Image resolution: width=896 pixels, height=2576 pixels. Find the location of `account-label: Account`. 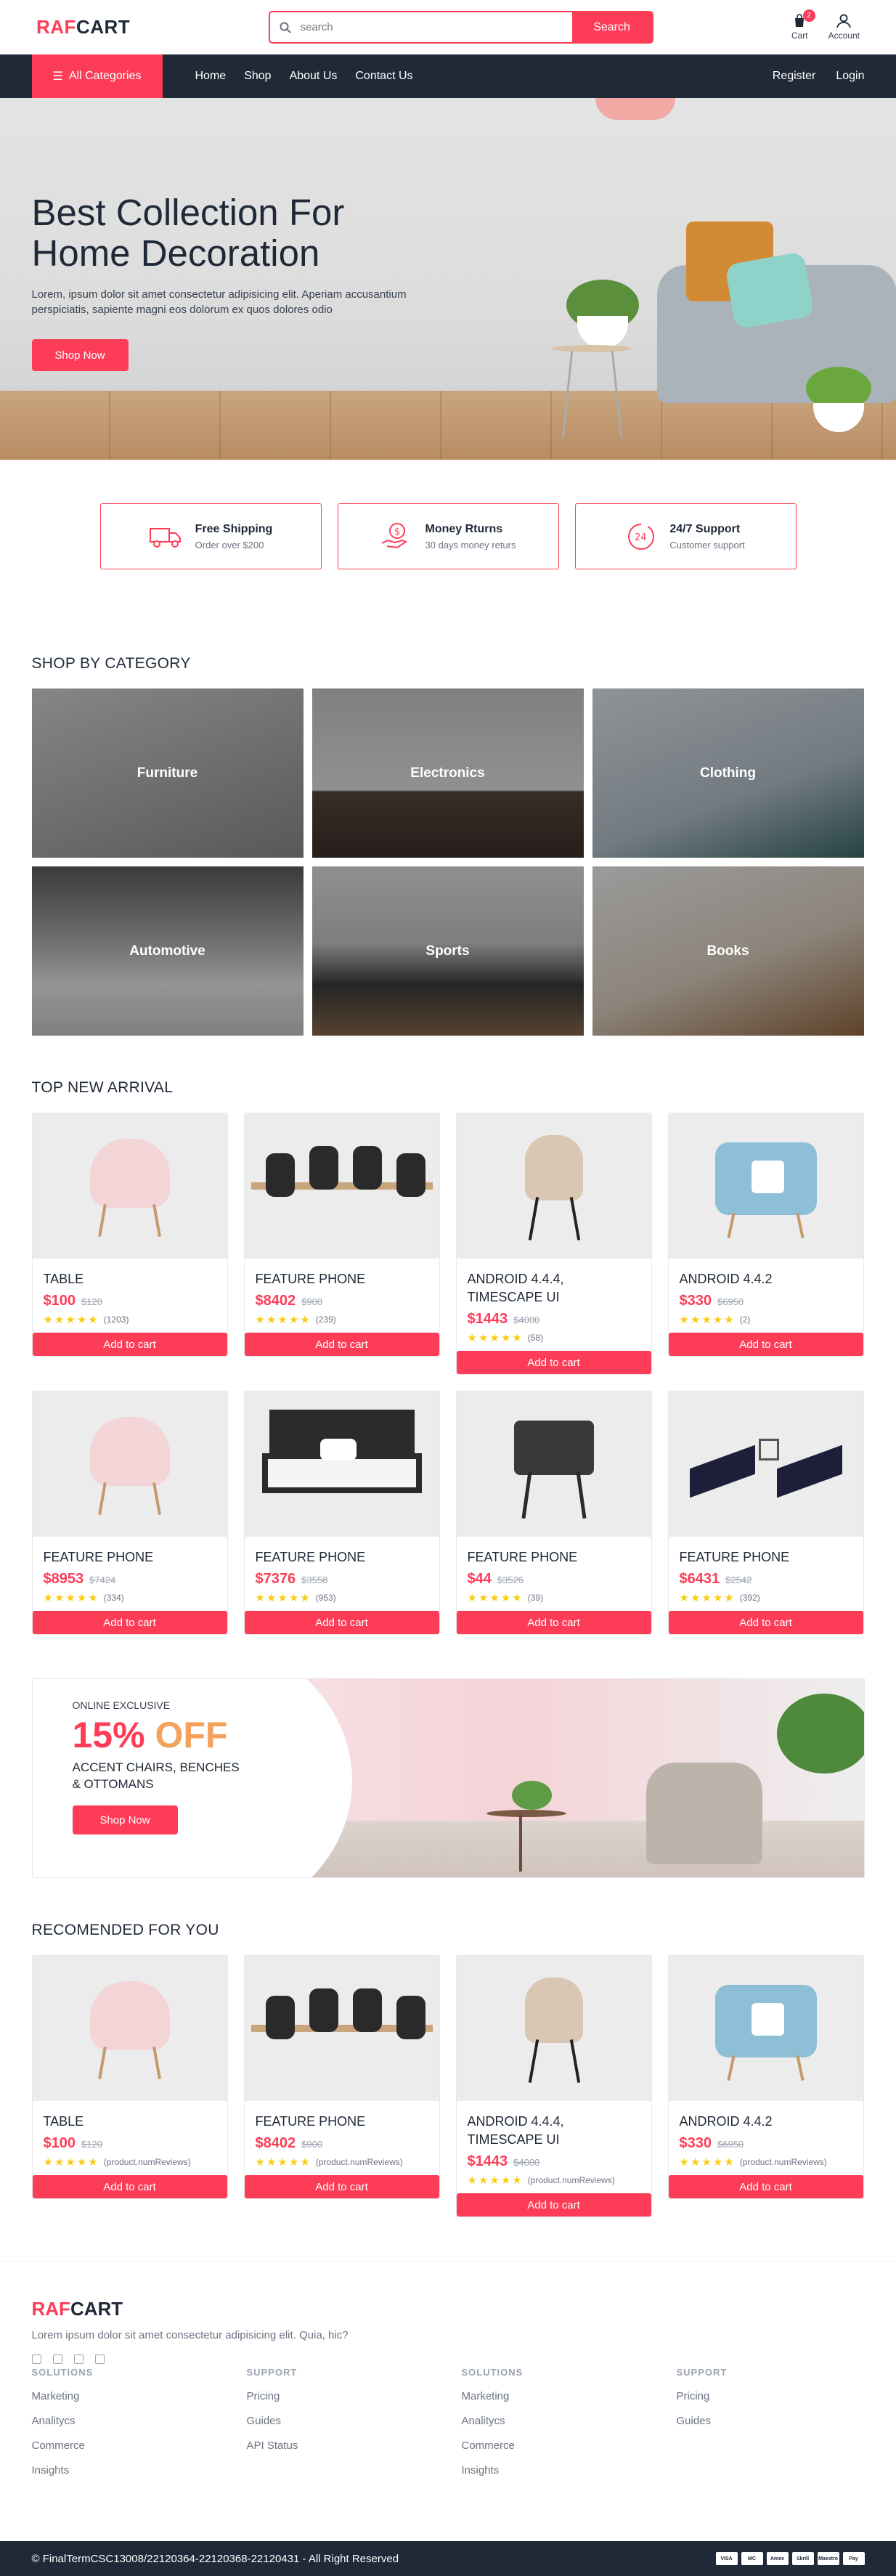

account-label: Account is located at coordinates (844, 36).